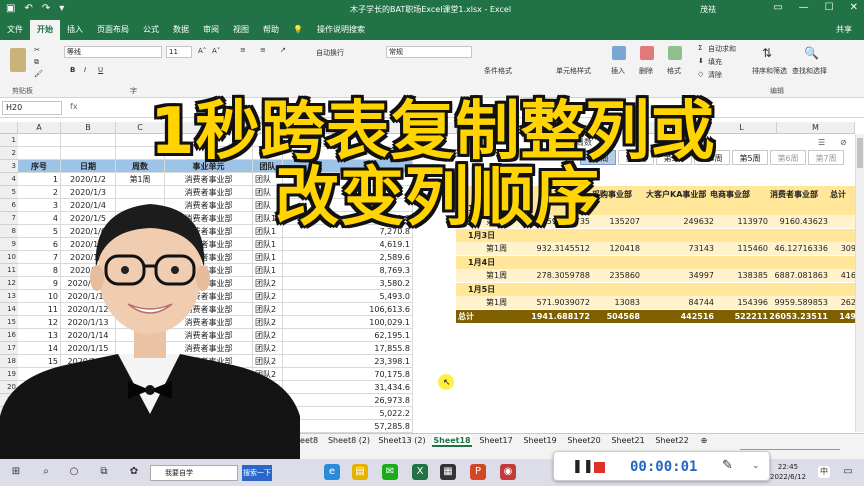 The image size is (864, 486). Describe the element at coordinates (216, 51) in the screenshot. I see `shrink-font-icon: A˅` at that location.